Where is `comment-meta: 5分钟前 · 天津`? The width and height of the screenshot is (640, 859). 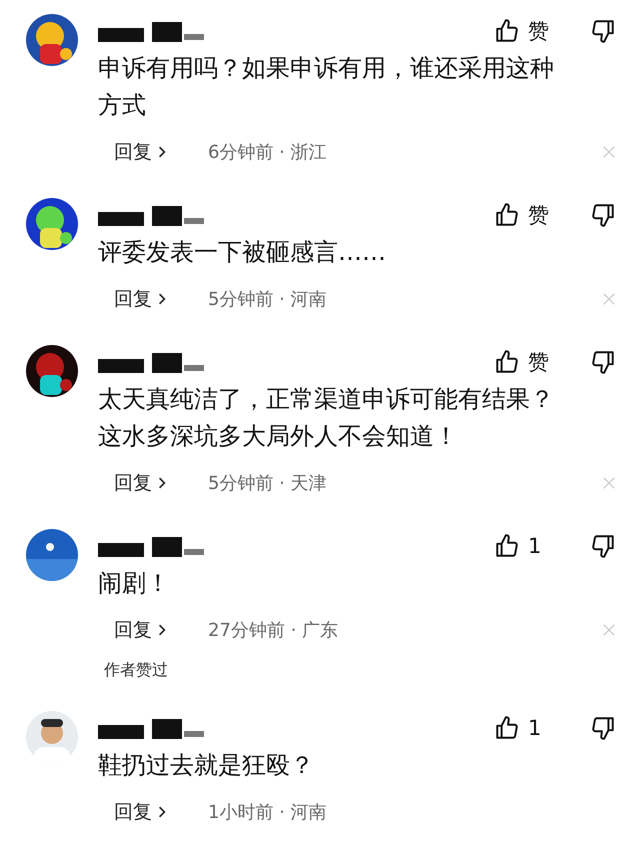 comment-meta: 5分钟前 · 天津 is located at coordinates (268, 483).